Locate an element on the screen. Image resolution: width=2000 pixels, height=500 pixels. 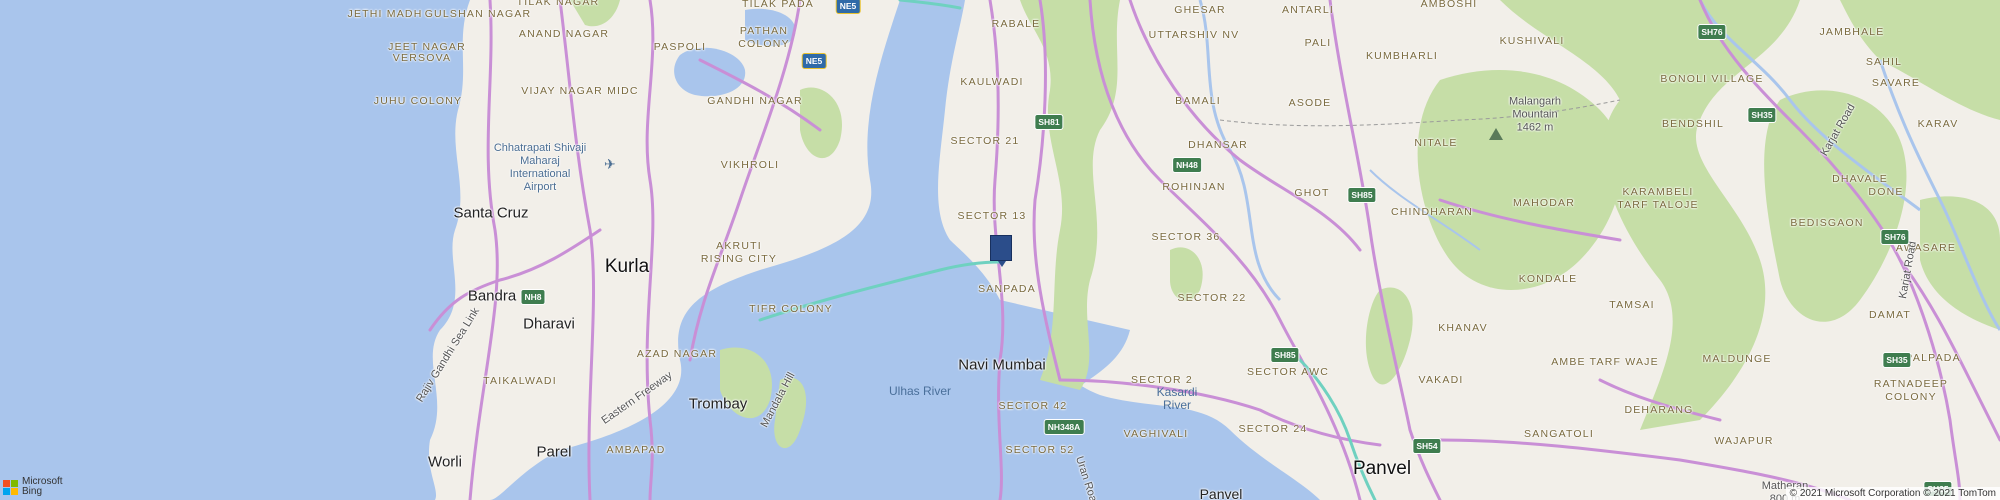
label-versova: VERSOVA is located at coordinates (422, 58).